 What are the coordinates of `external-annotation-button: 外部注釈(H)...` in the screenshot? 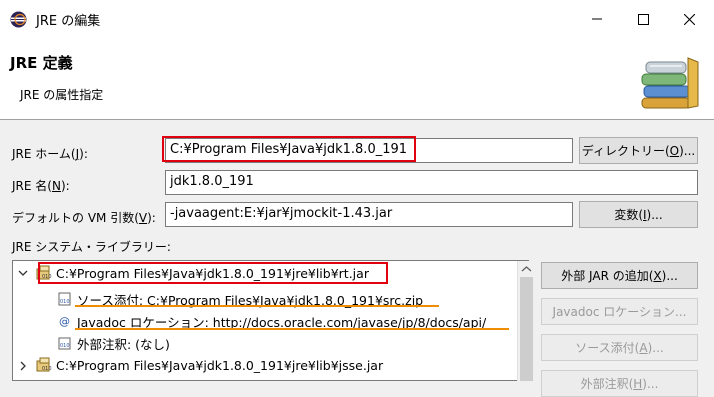 It's located at (619, 383).